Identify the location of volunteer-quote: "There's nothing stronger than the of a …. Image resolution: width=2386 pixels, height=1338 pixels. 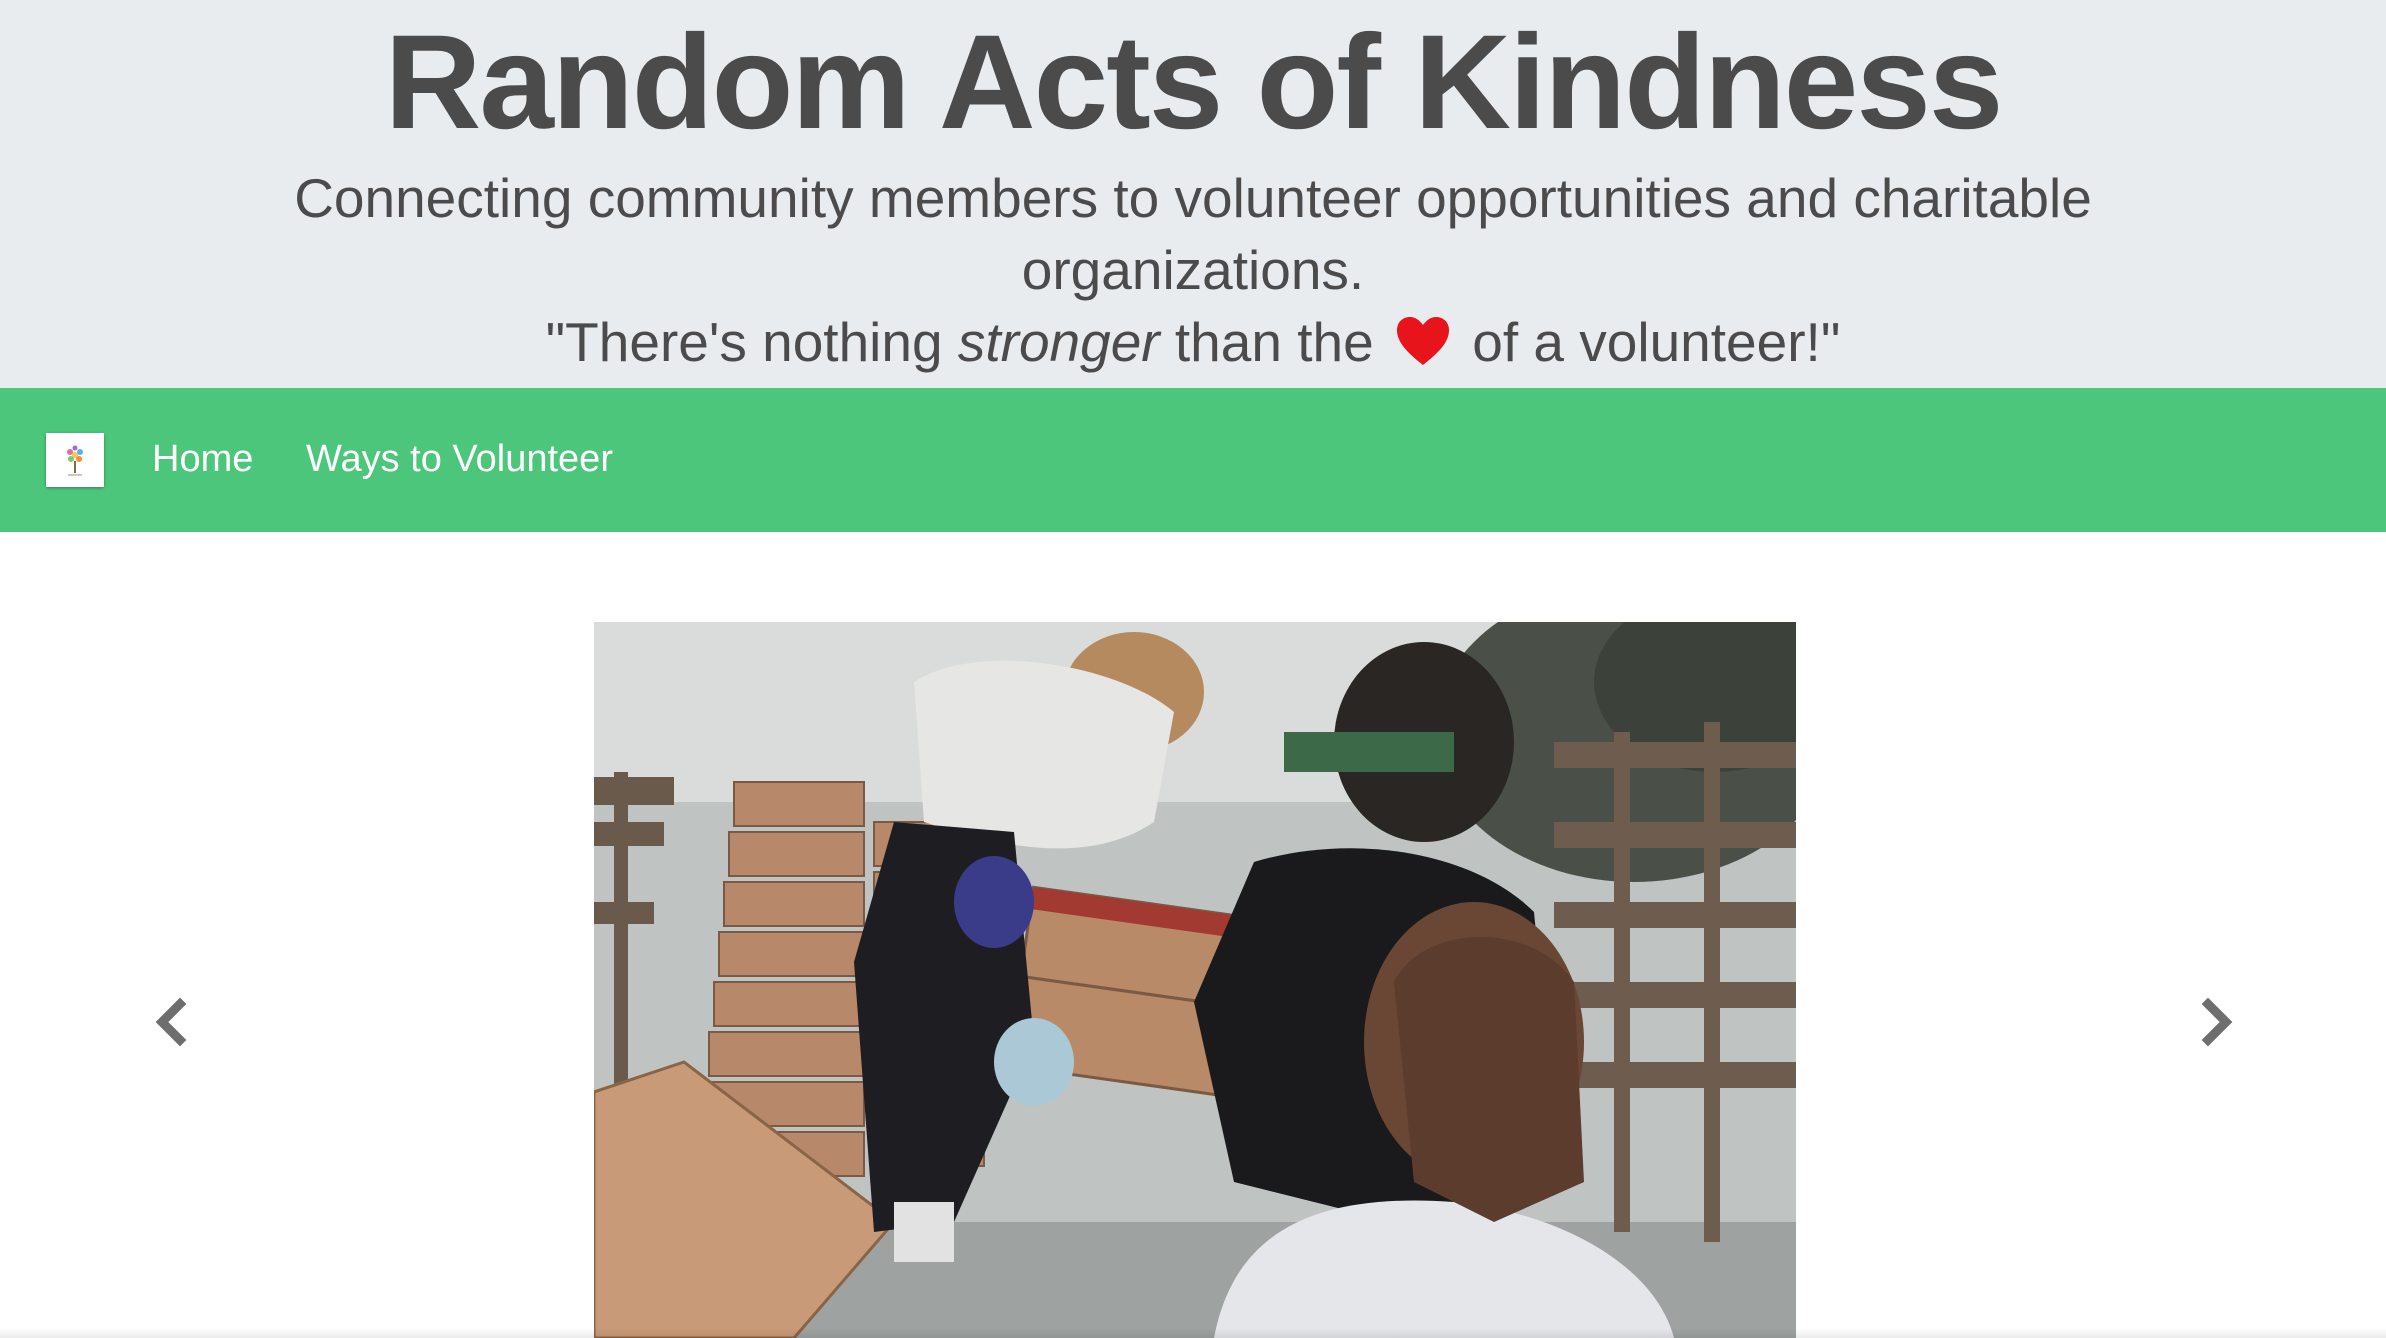
(1193, 342).